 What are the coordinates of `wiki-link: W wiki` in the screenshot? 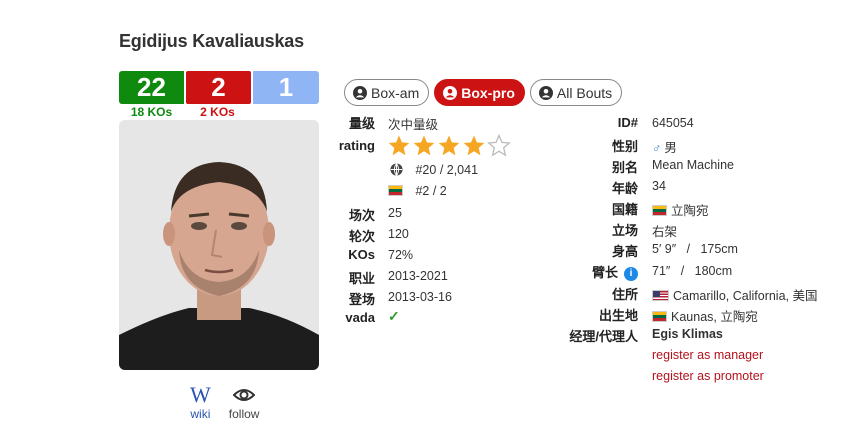 It's located at (200, 402).